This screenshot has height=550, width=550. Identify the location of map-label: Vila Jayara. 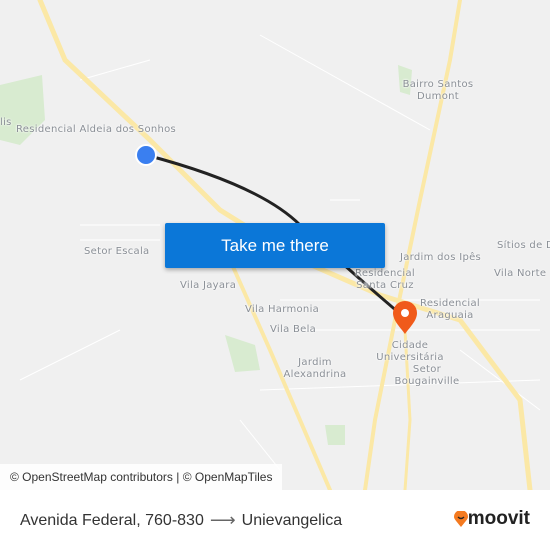
(208, 285).